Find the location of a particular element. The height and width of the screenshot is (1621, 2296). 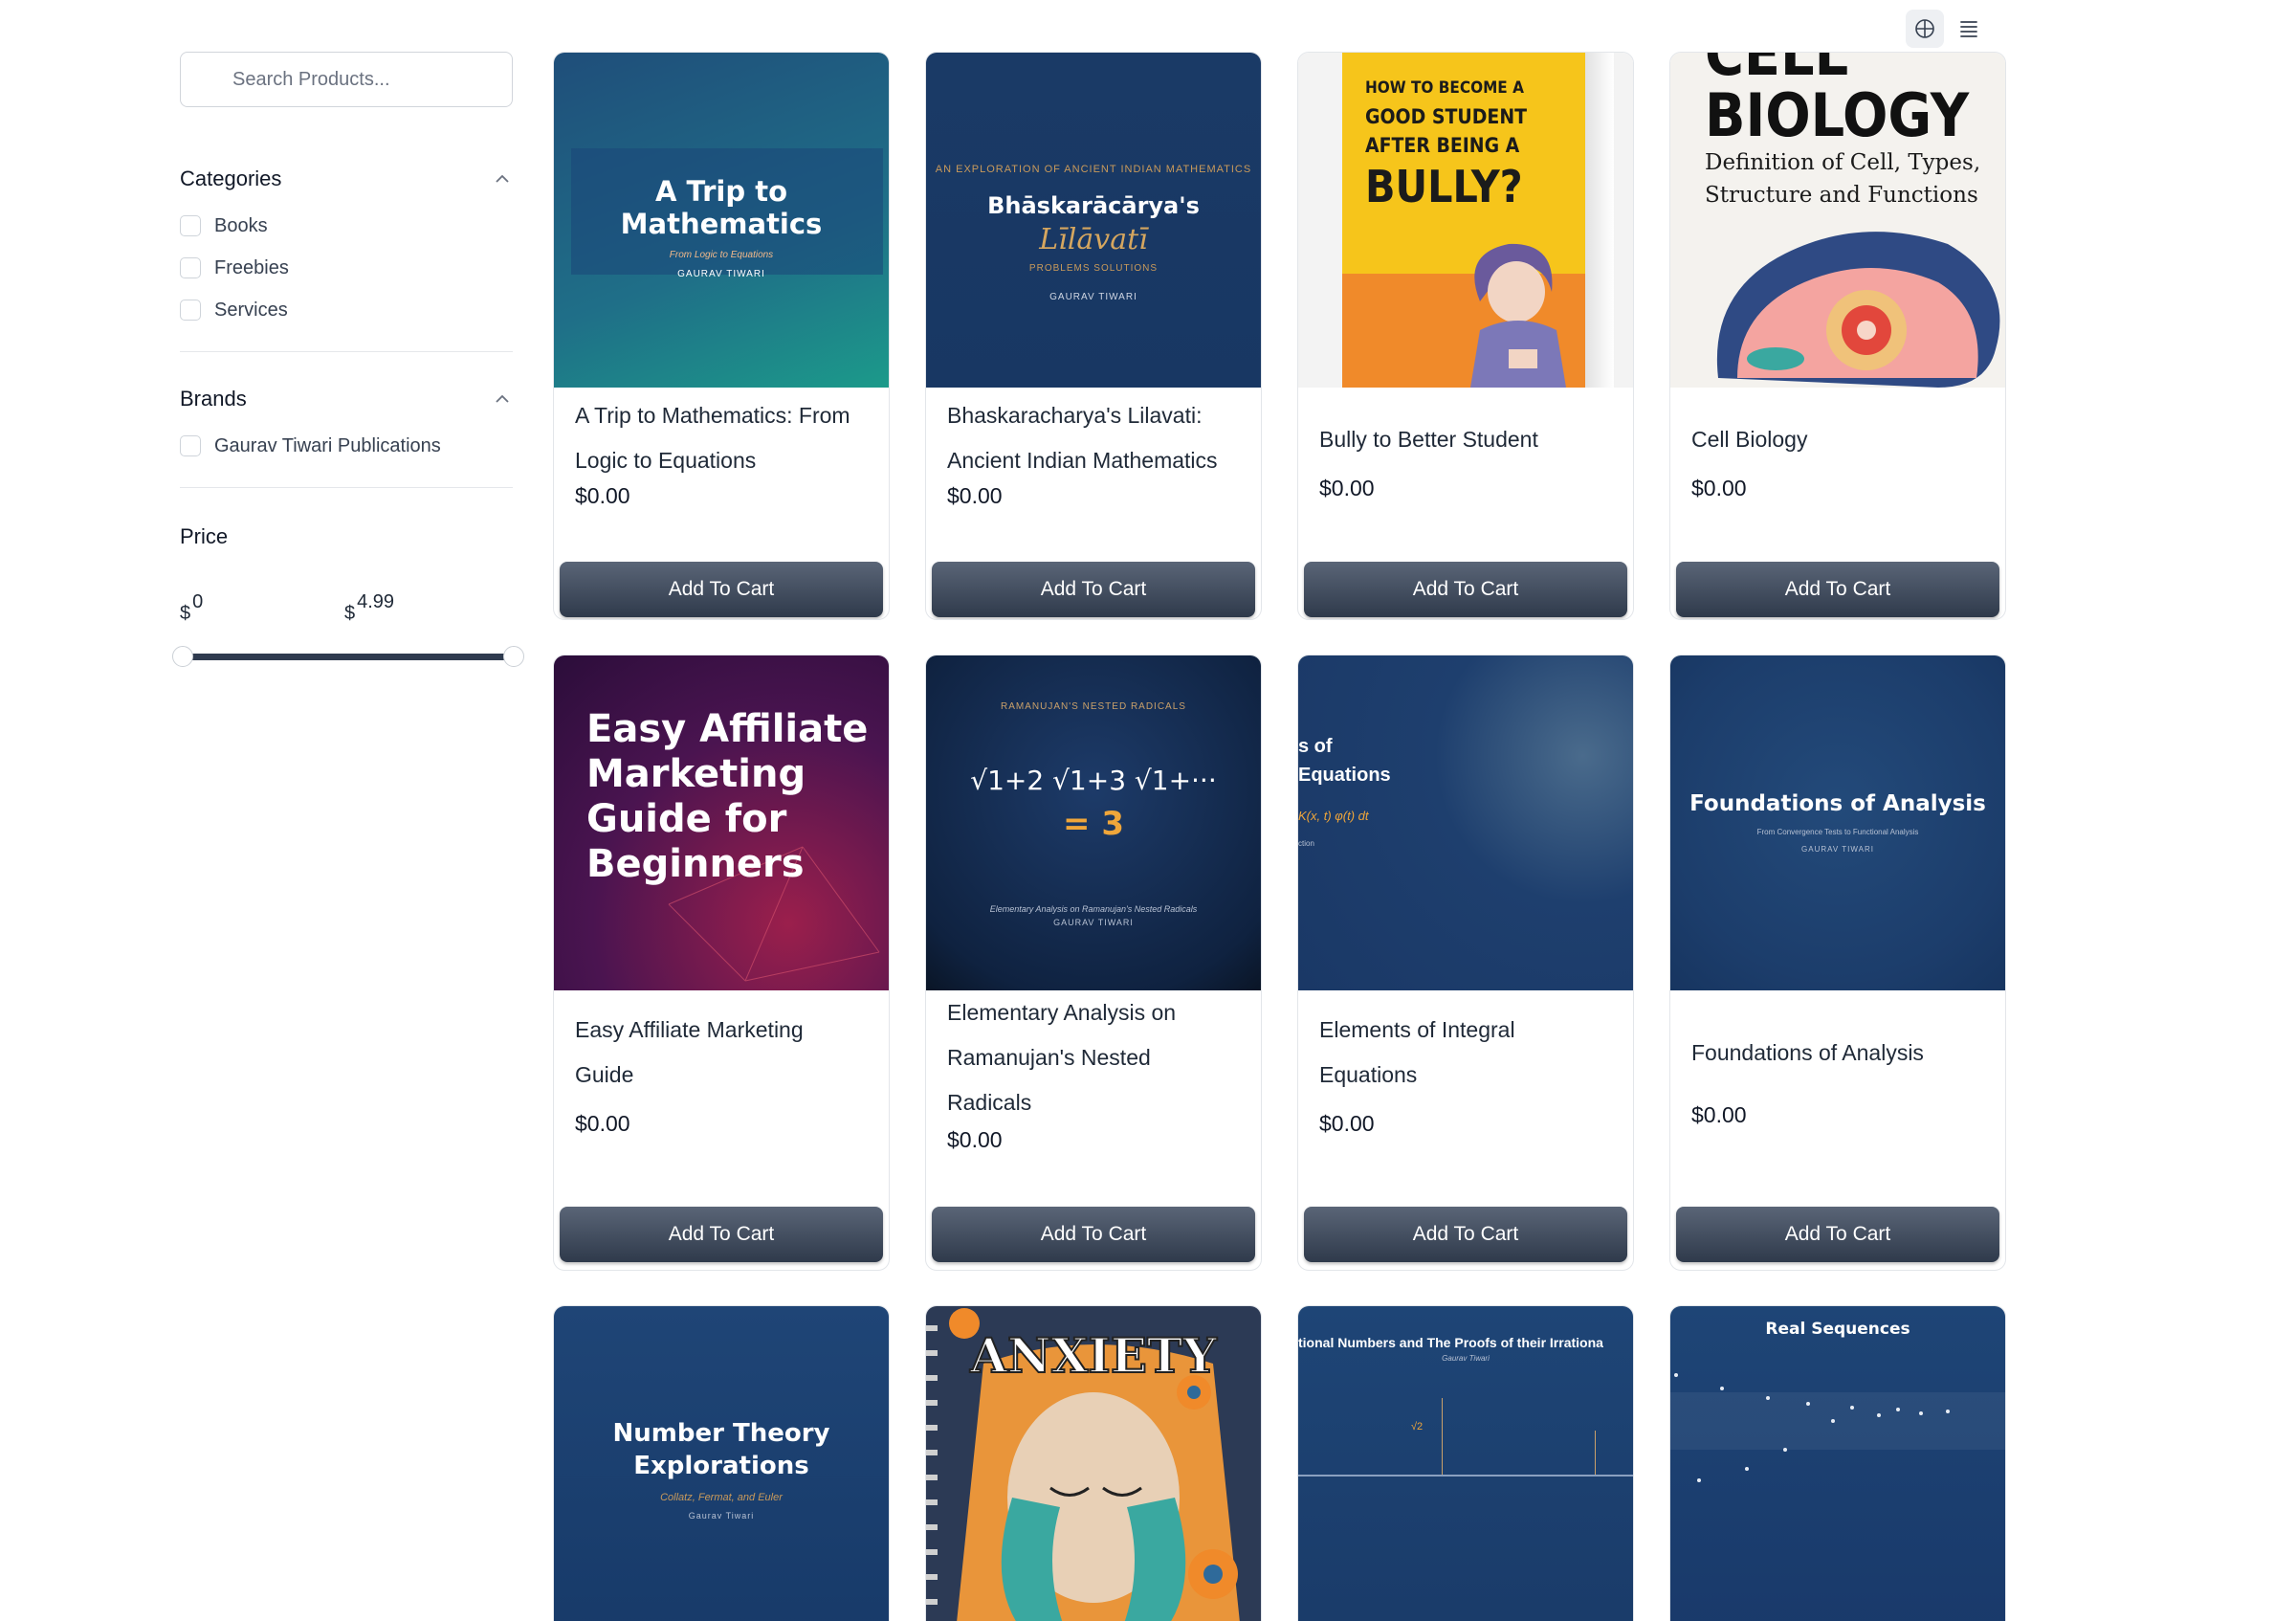

product-title: Easy Affiliate Marketing Guide is located at coordinates (704, 1053).